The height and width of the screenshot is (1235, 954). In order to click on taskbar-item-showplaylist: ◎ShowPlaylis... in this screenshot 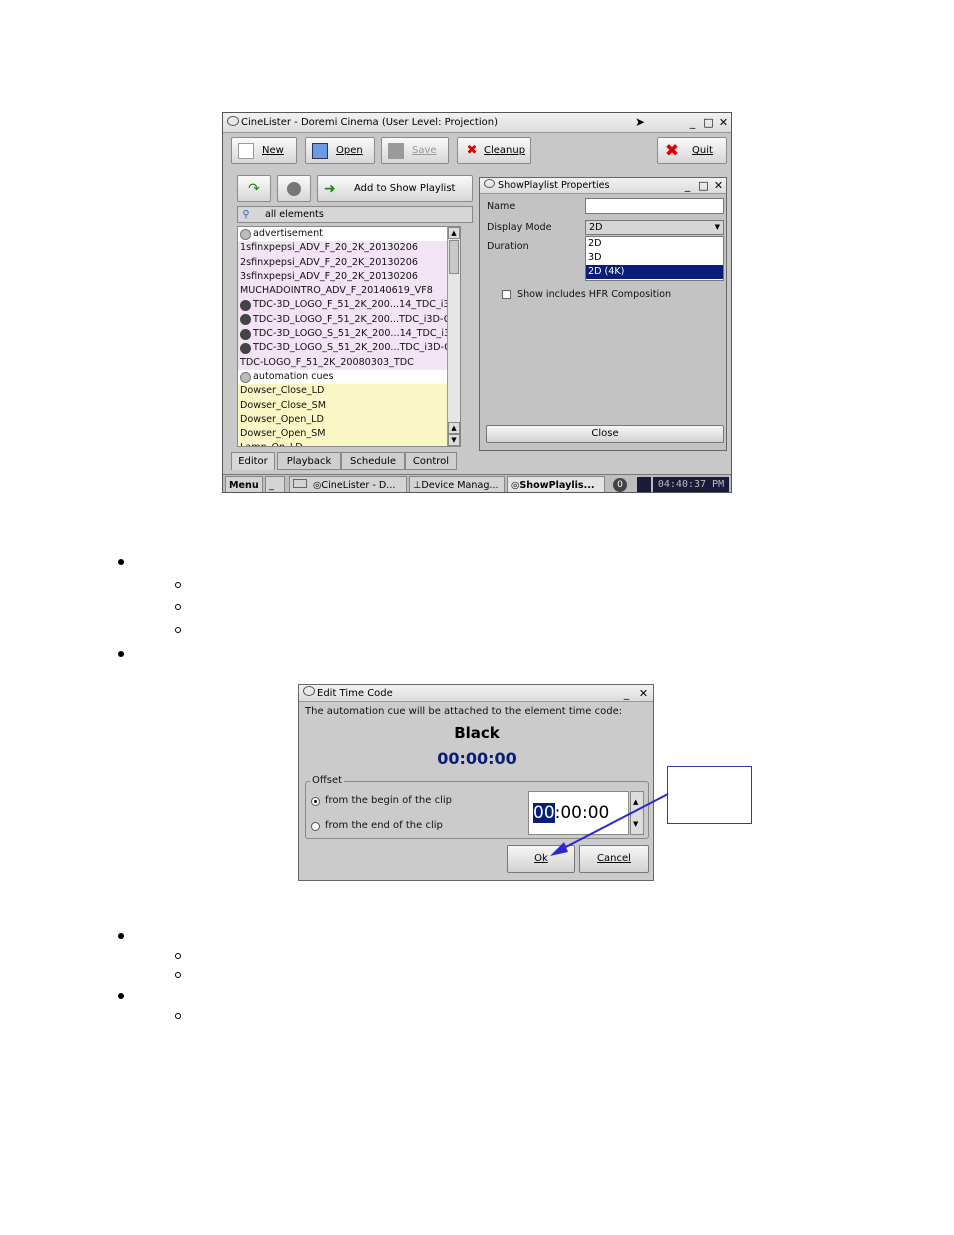, I will do `click(556, 484)`.